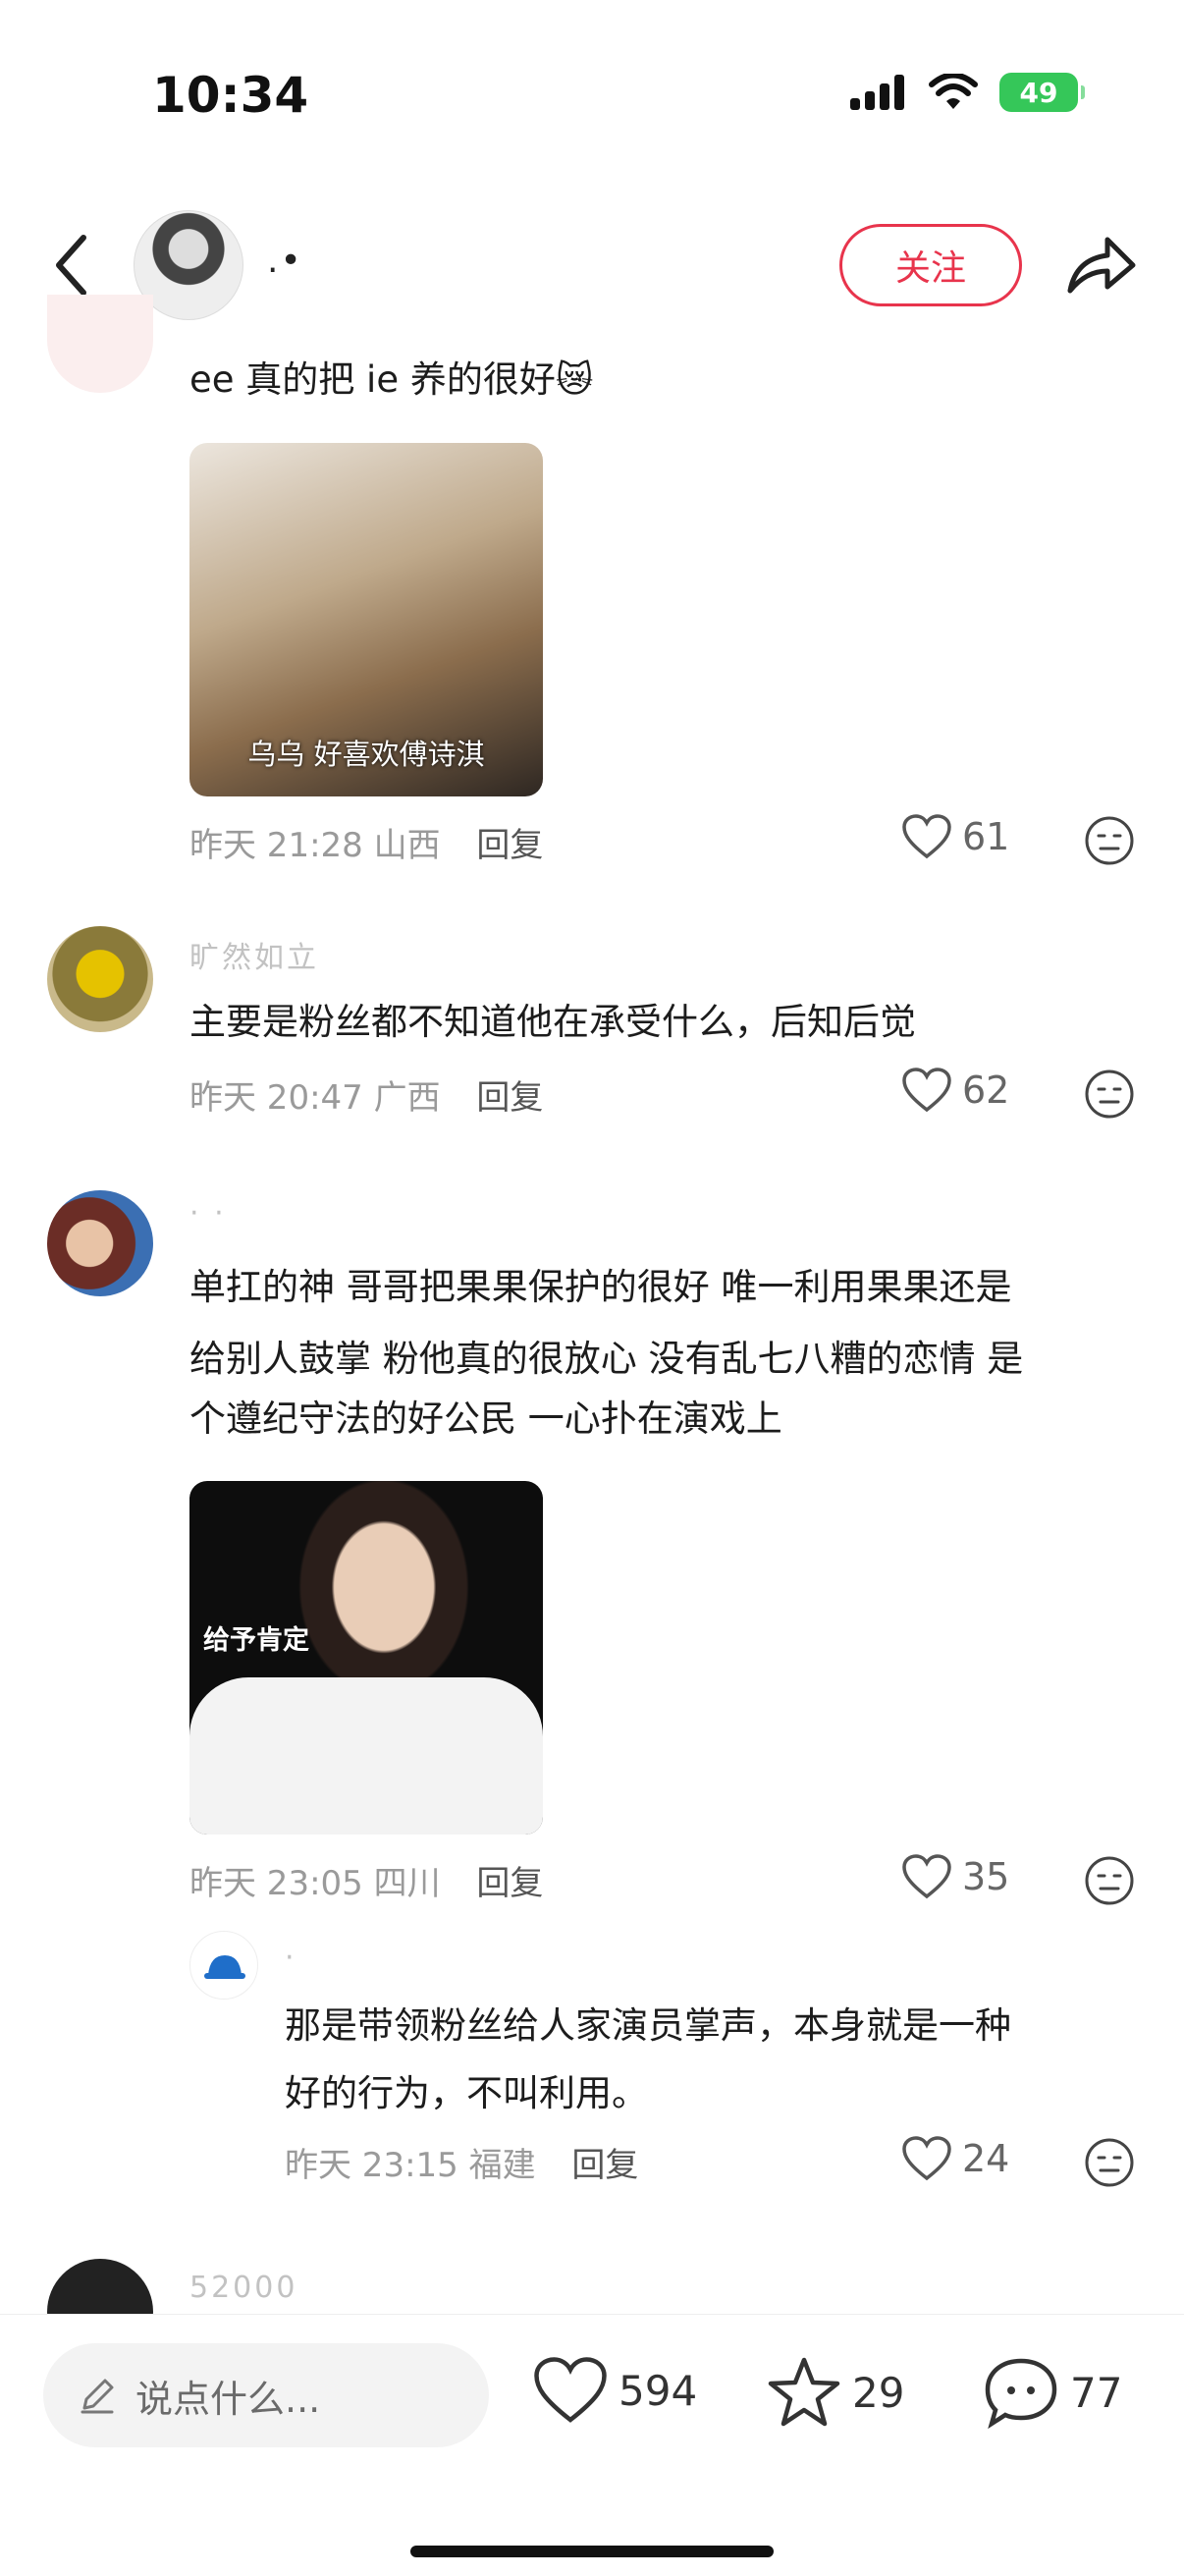 This screenshot has width=1184, height=2576. Describe the element at coordinates (285, 261) in the screenshot. I see `author-name: .•` at that location.